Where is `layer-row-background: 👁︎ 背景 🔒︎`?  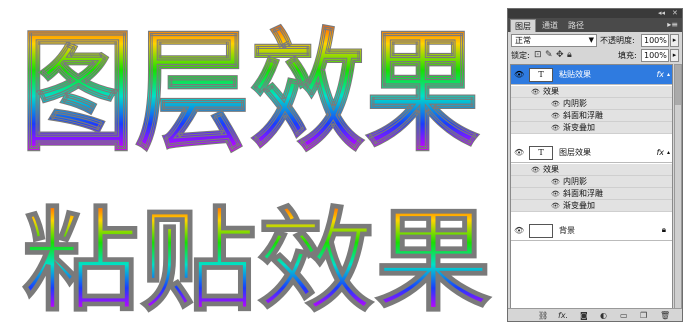 layer-row-background: 👁︎ 背景 🔒︎ is located at coordinates (591, 231).